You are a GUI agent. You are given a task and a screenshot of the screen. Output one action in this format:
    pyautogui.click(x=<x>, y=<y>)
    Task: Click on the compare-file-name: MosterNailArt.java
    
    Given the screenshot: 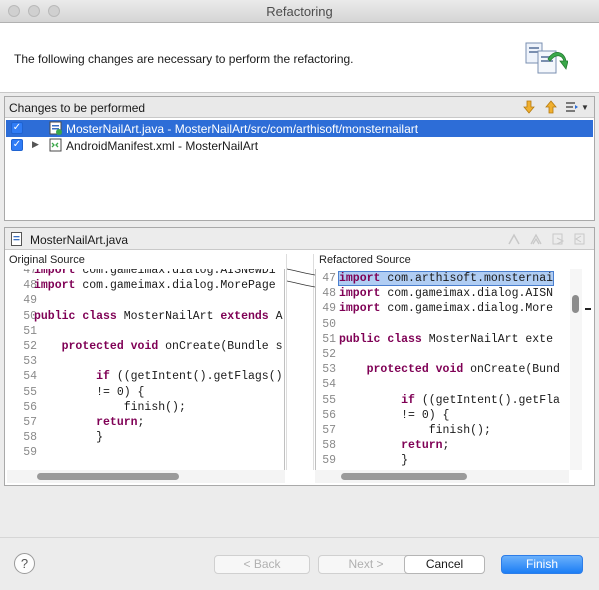 What is the action you would take?
    pyautogui.click(x=79, y=240)
    